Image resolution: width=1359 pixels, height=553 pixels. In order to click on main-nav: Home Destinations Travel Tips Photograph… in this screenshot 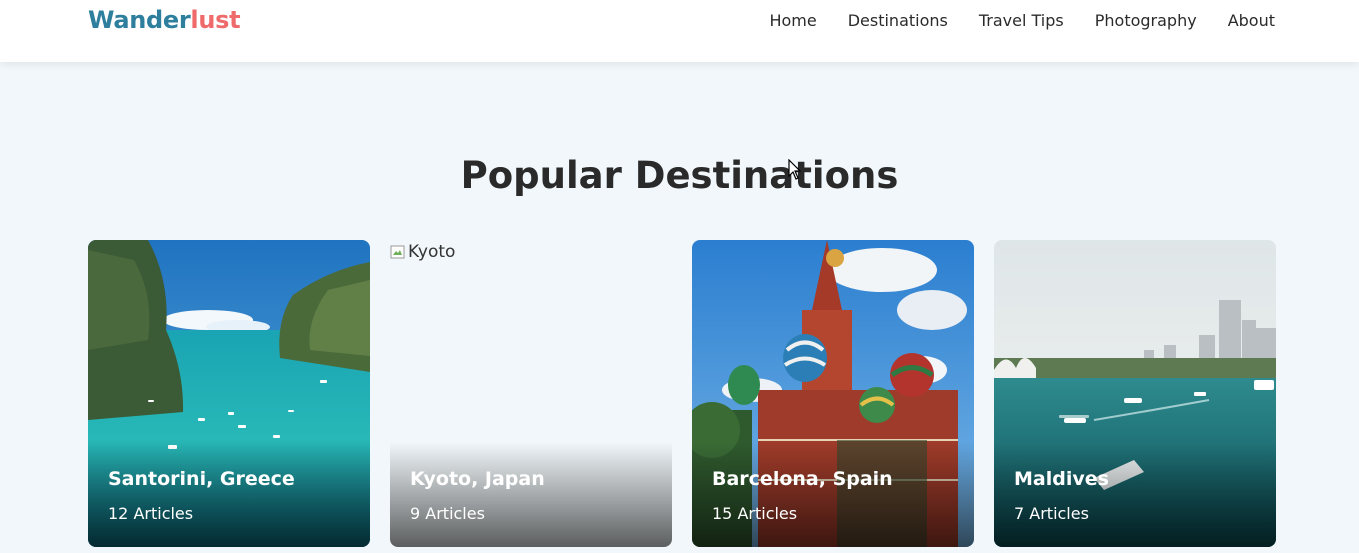, I will do `click(1022, 20)`.